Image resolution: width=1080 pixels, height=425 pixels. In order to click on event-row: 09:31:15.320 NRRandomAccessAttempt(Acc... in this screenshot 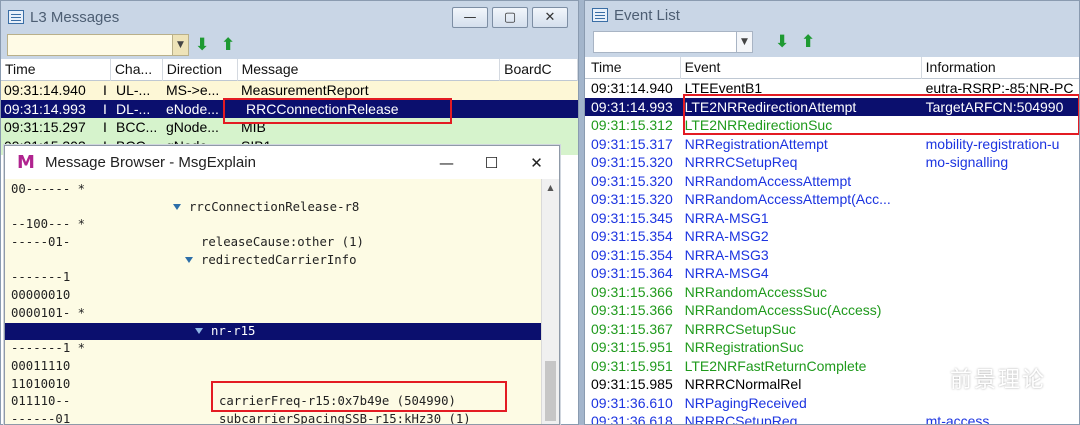, I will do `click(832, 199)`.